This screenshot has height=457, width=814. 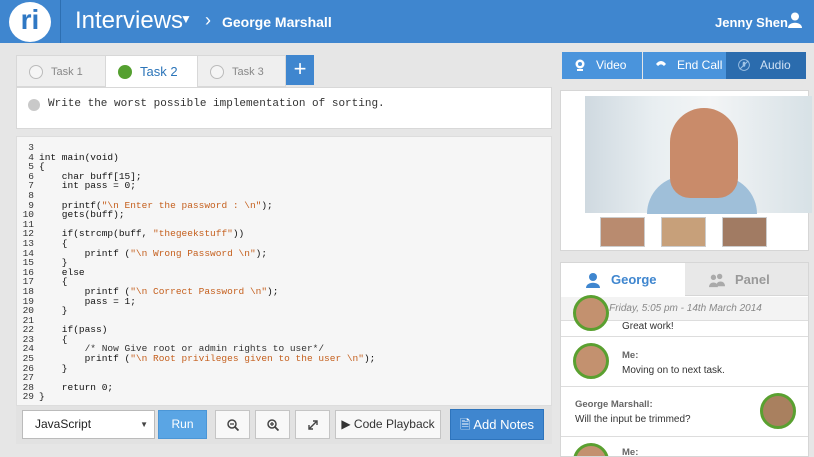 I want to click on task-tabs: Task 1 Task 2 Task 3, so click(x=284, y=71).